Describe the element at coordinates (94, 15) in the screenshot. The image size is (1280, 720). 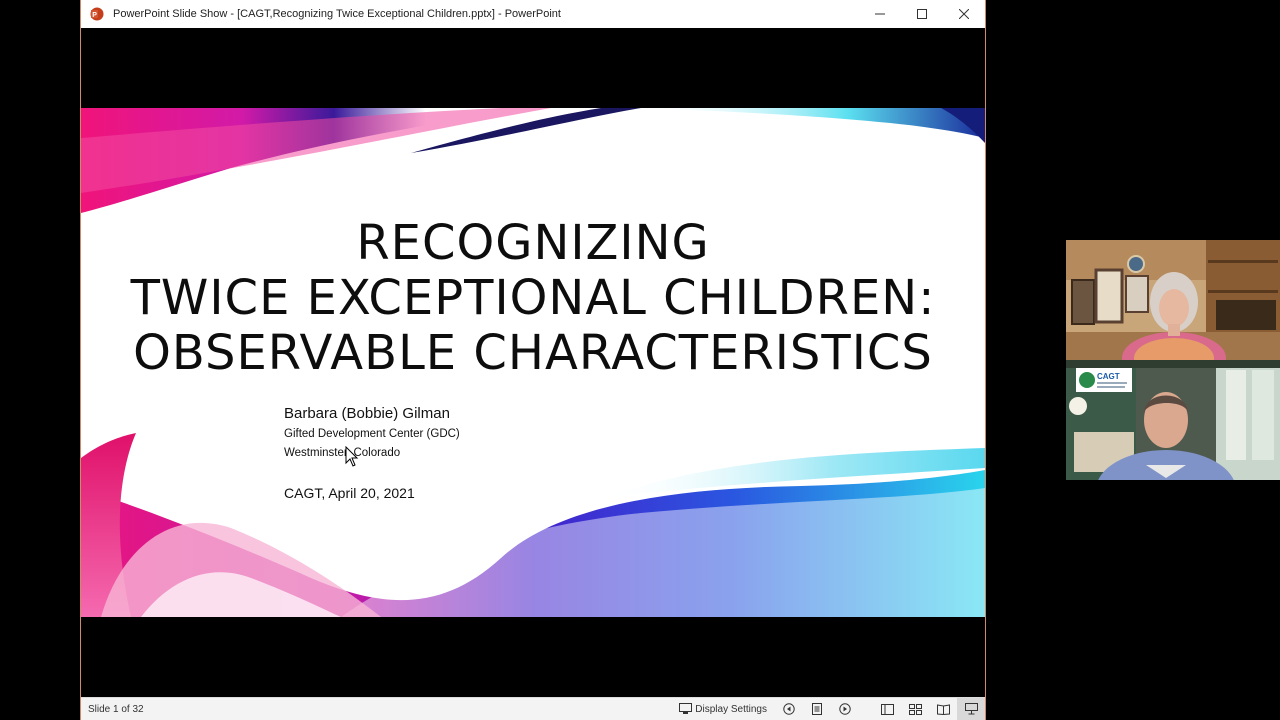
I see `svg-text: P` at that location.